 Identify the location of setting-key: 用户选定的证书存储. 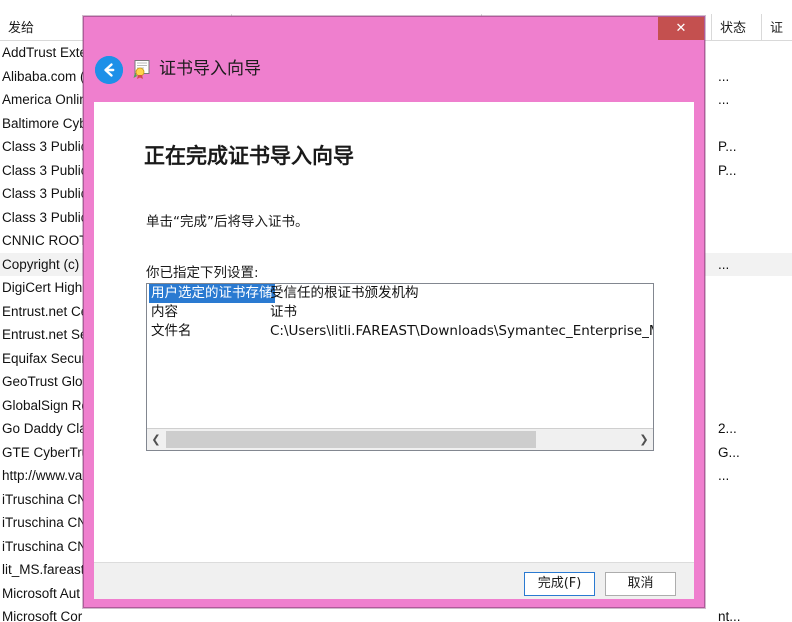
(212, 293).